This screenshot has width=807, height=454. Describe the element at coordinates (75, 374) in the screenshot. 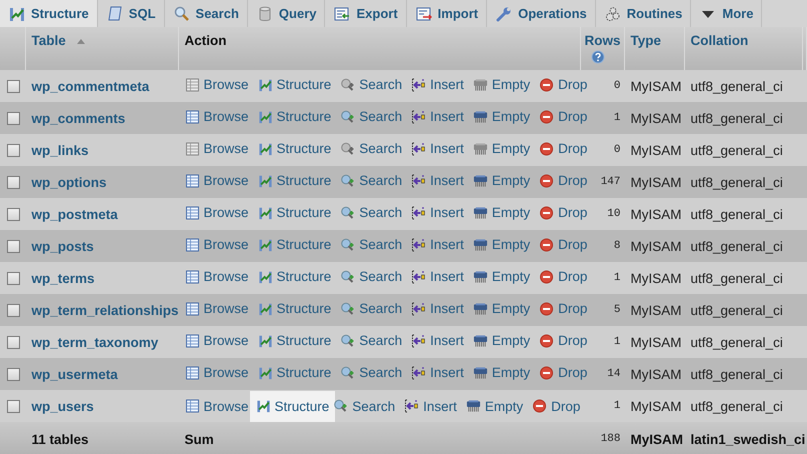

I see `table-name-link: wp_usermeta` at that location.